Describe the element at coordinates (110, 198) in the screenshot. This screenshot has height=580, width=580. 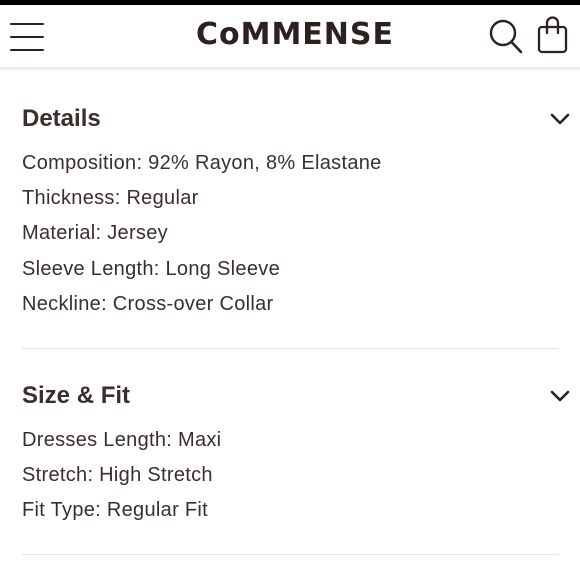
I see `detail-thickness: Thickness: Regular` at that location.